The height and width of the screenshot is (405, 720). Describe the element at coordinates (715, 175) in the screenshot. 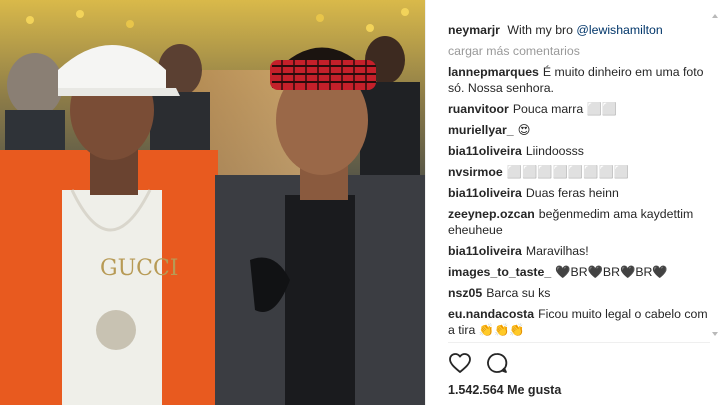

I see `comments-scrollbar` at that location.